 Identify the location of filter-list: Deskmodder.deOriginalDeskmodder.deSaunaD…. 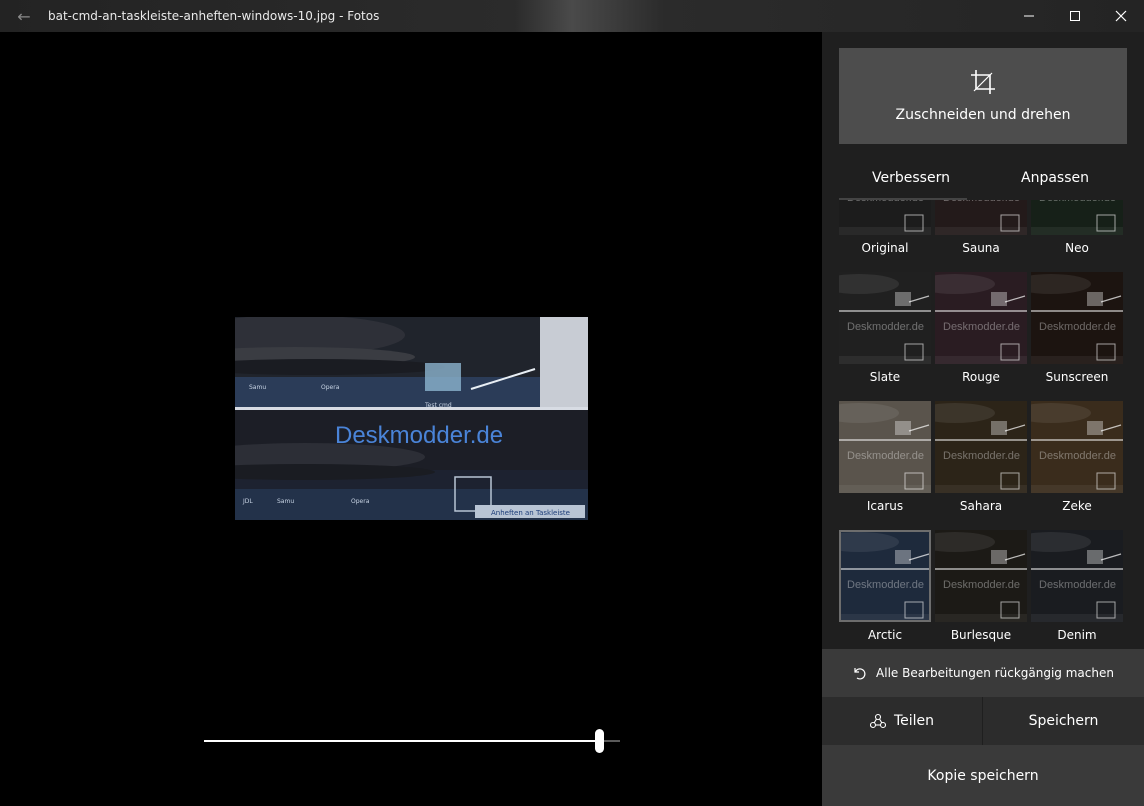
(983, 424).